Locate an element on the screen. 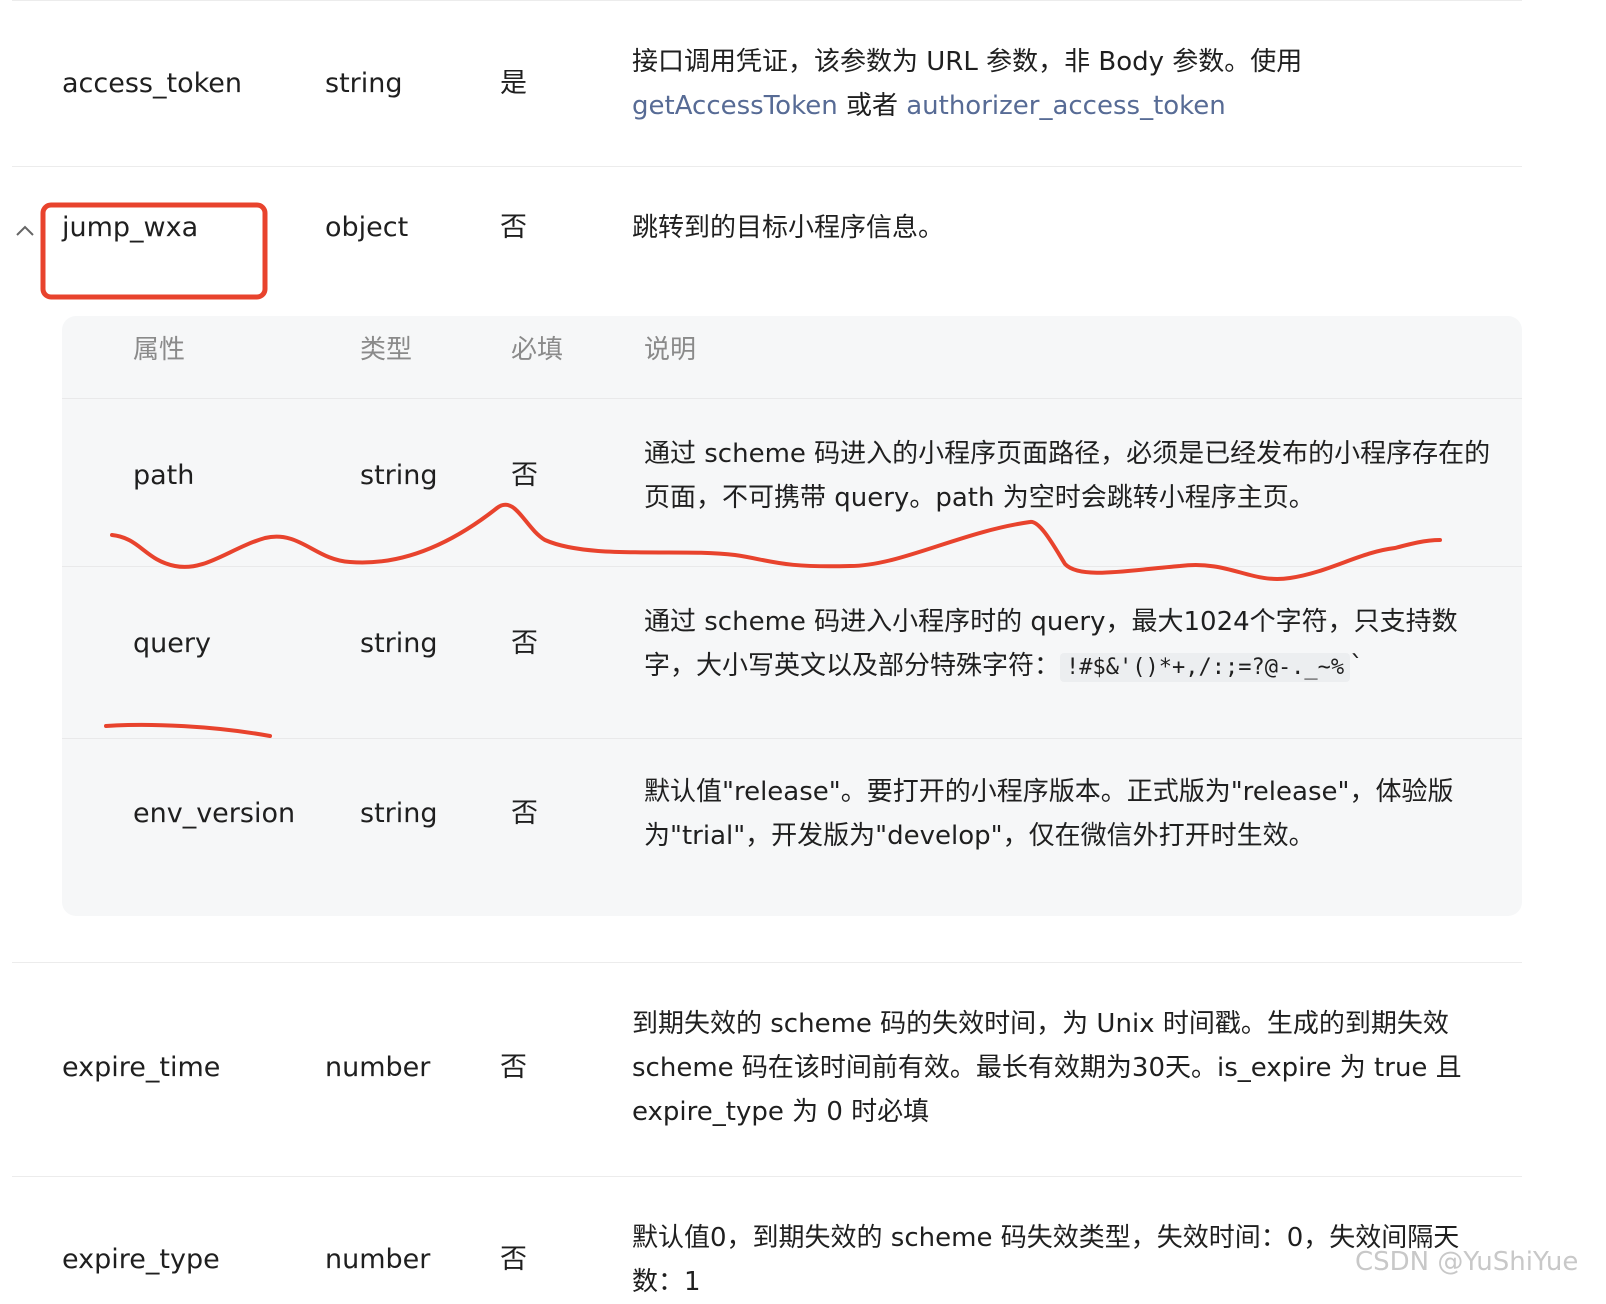 Image resolution: width=1606 pixels, height=1304 pixels. watermark: CSDN @YuShiYue is located at coordinates (1467, 1262).